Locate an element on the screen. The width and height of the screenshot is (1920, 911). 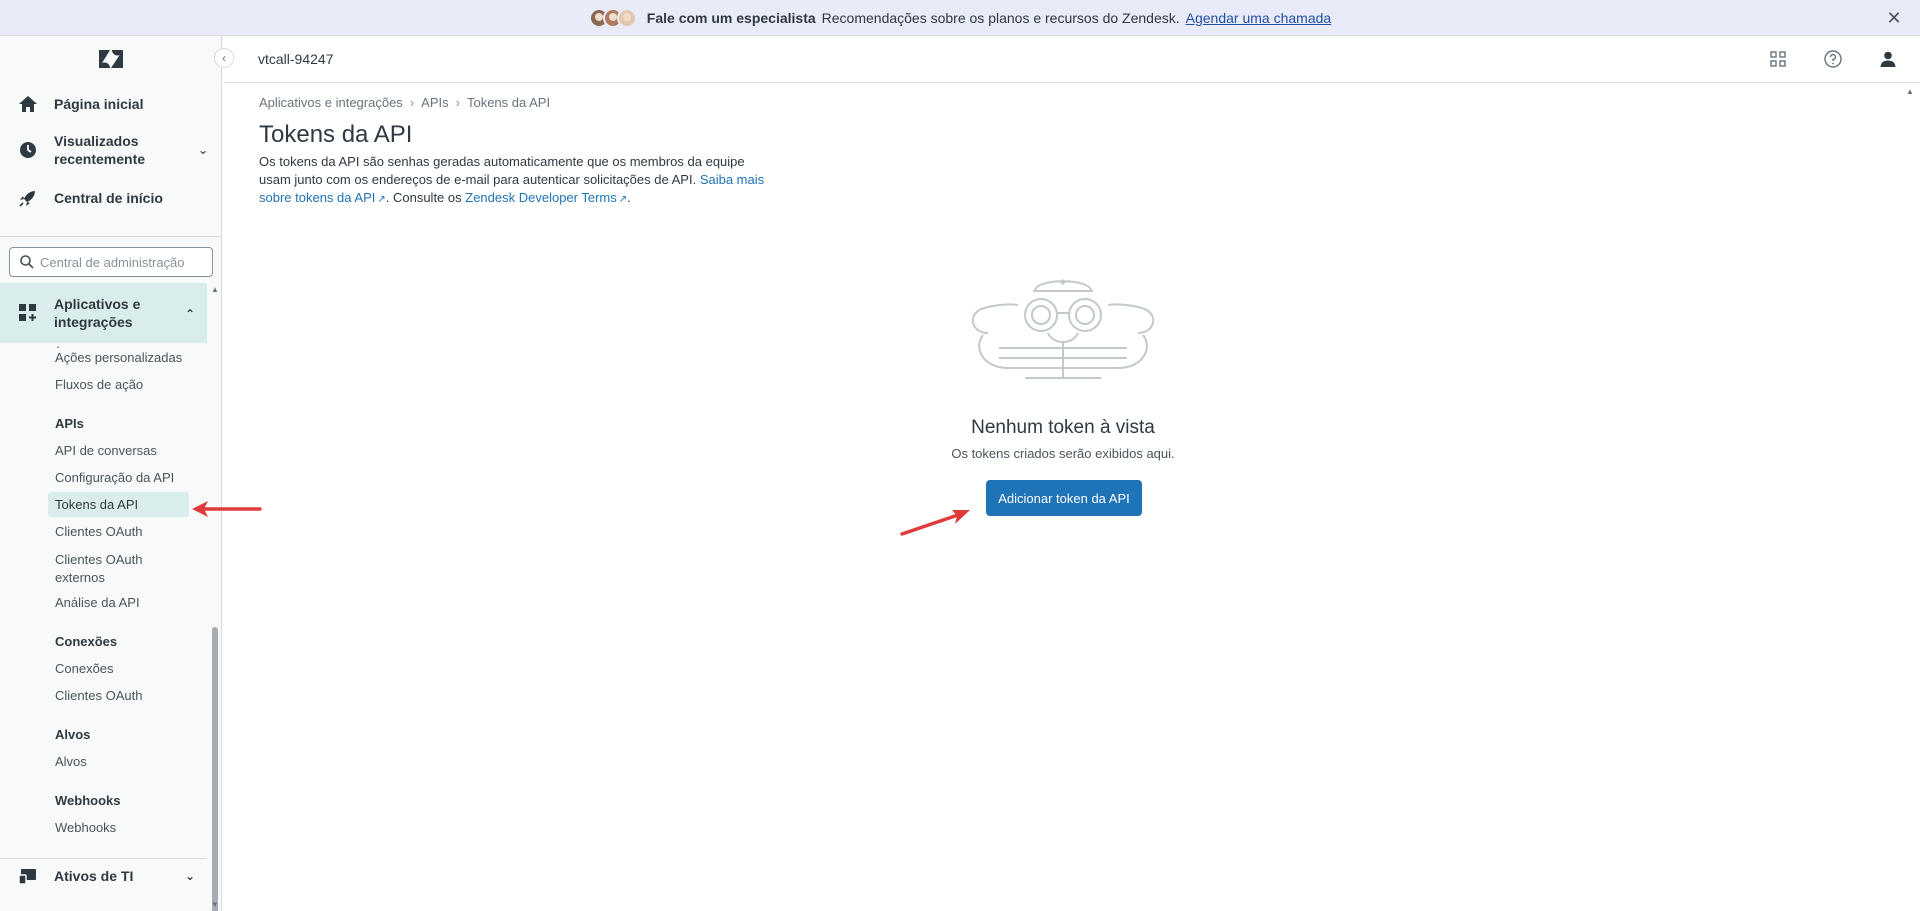
search-icon is located at coordinates (27, 262).